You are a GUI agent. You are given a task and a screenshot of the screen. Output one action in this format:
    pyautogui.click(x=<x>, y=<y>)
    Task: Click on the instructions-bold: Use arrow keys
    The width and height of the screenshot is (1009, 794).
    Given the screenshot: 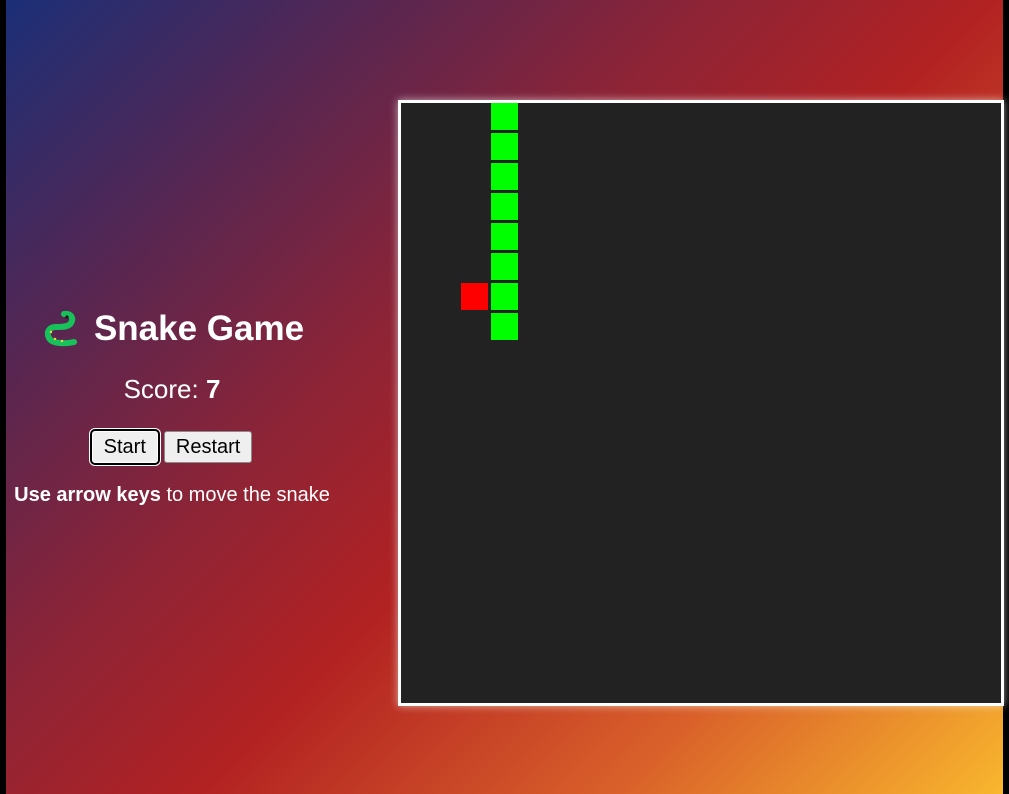 What is the action you would take?
    pyautogui.click(x=87, y=495)
    